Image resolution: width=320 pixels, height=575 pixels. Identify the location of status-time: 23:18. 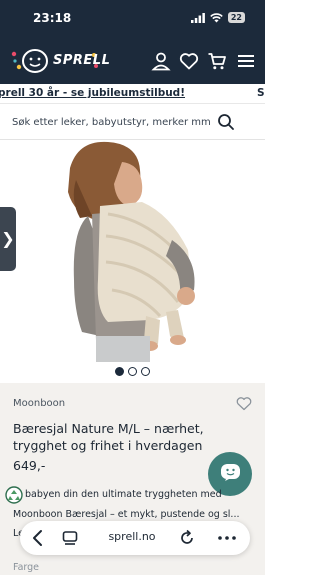
(52, 18).